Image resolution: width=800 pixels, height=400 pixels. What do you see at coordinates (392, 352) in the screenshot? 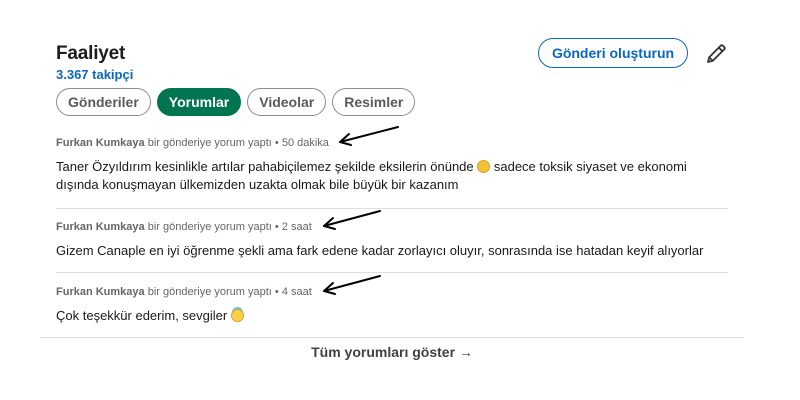
I see `show-all-comments-link: Tüm yorumları göster →` at bounding box center [392, 352].